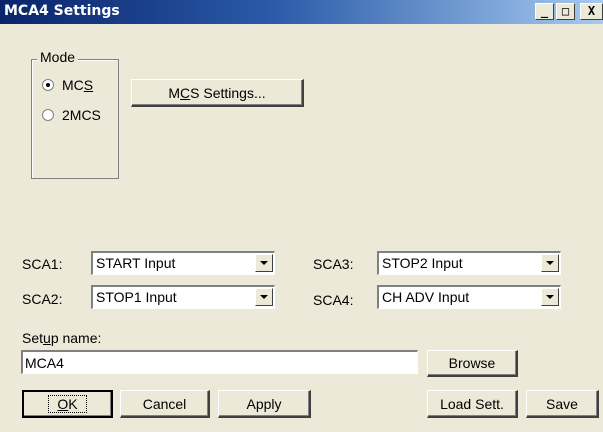 The height and width of the screenshot is (432, 603). Describe the element at coordinates (58, 57) in the screenshot. I see `mode-group-label: Mode` at that location.